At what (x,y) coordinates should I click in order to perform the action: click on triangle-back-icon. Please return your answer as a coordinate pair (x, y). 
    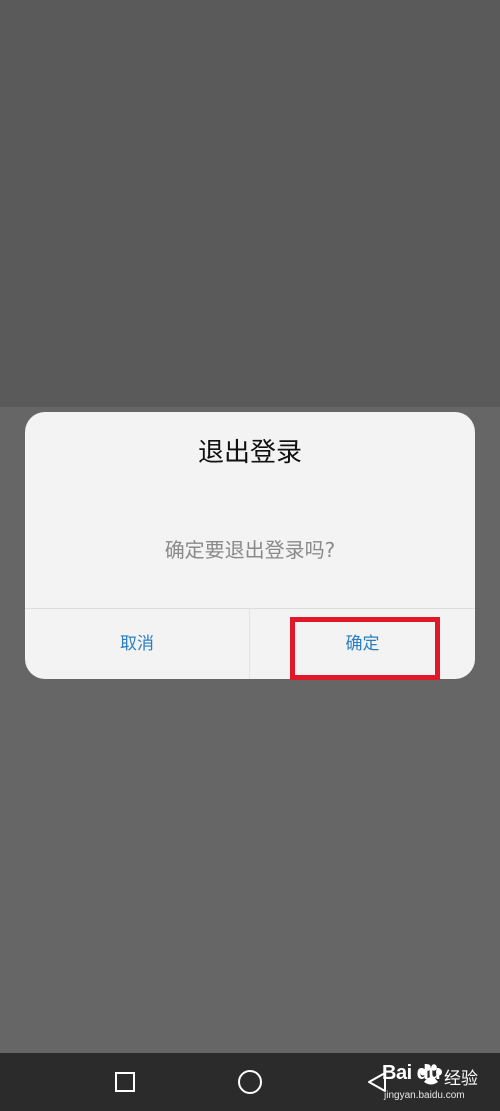
    Looking at the image, I should click on (377, 1082).